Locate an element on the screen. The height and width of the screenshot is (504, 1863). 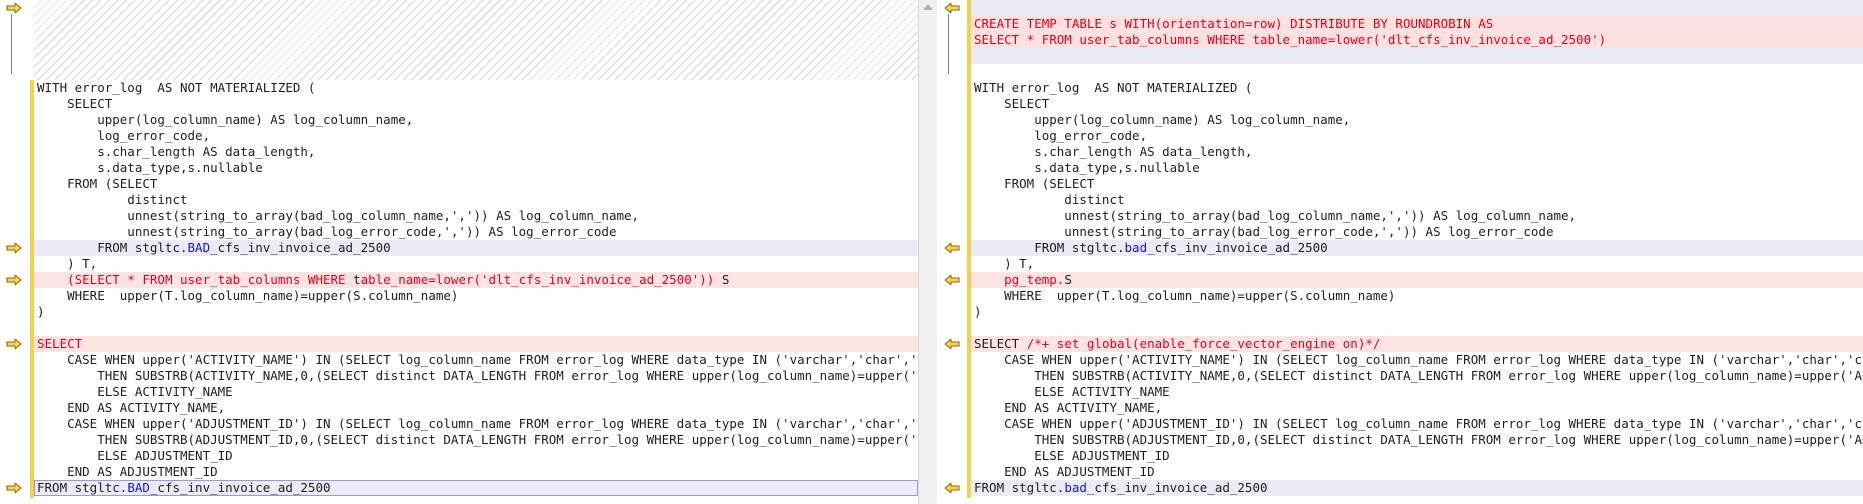
code-segment: t is located at coordinates (357, 279).